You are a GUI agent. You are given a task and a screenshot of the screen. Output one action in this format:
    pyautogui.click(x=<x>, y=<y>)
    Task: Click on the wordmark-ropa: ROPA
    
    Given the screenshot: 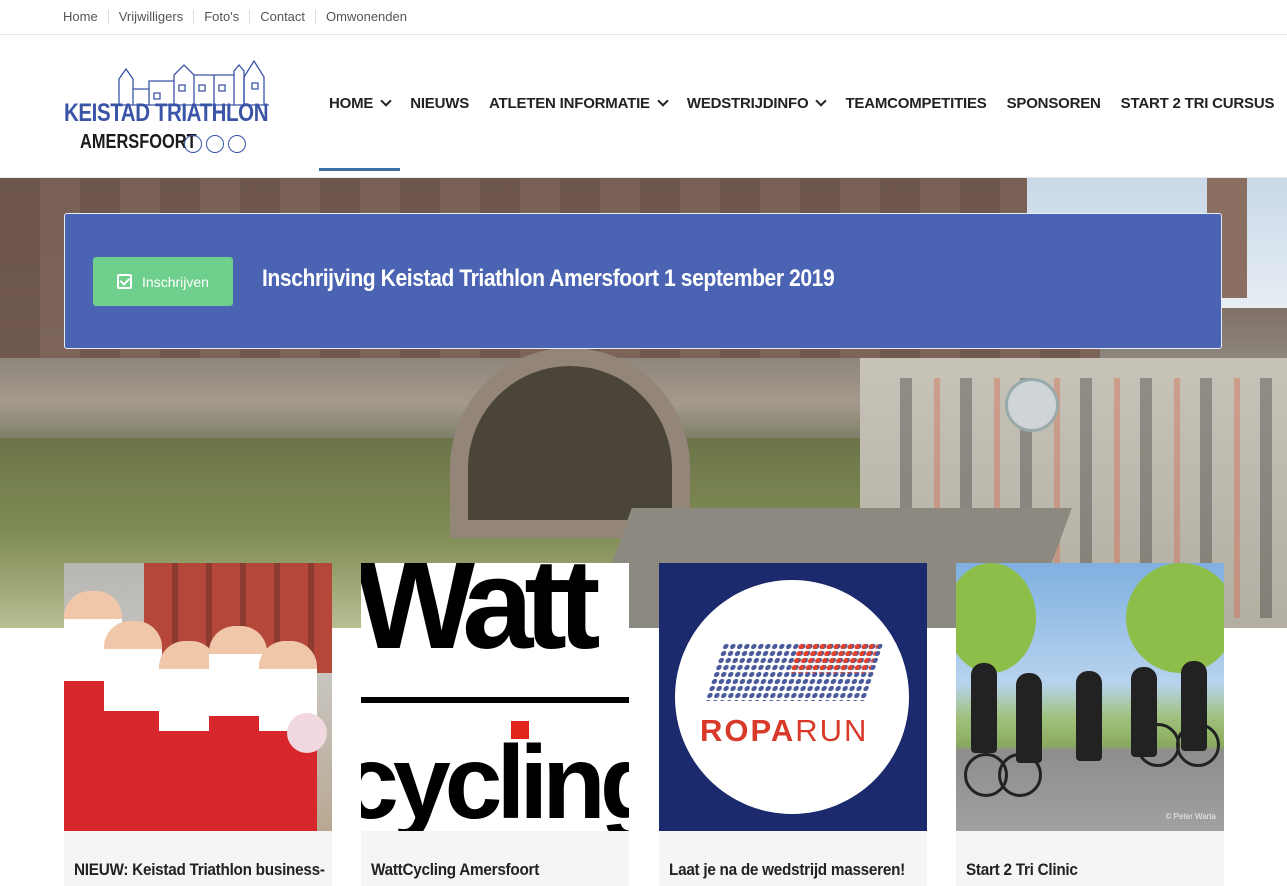 What is the action you would take?
    pyautogui.click(x=748, y=730)
    